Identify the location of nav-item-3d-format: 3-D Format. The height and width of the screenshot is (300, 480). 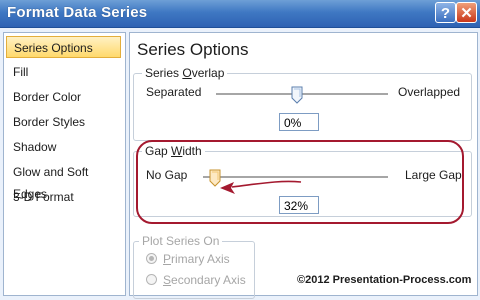
(63, 197).